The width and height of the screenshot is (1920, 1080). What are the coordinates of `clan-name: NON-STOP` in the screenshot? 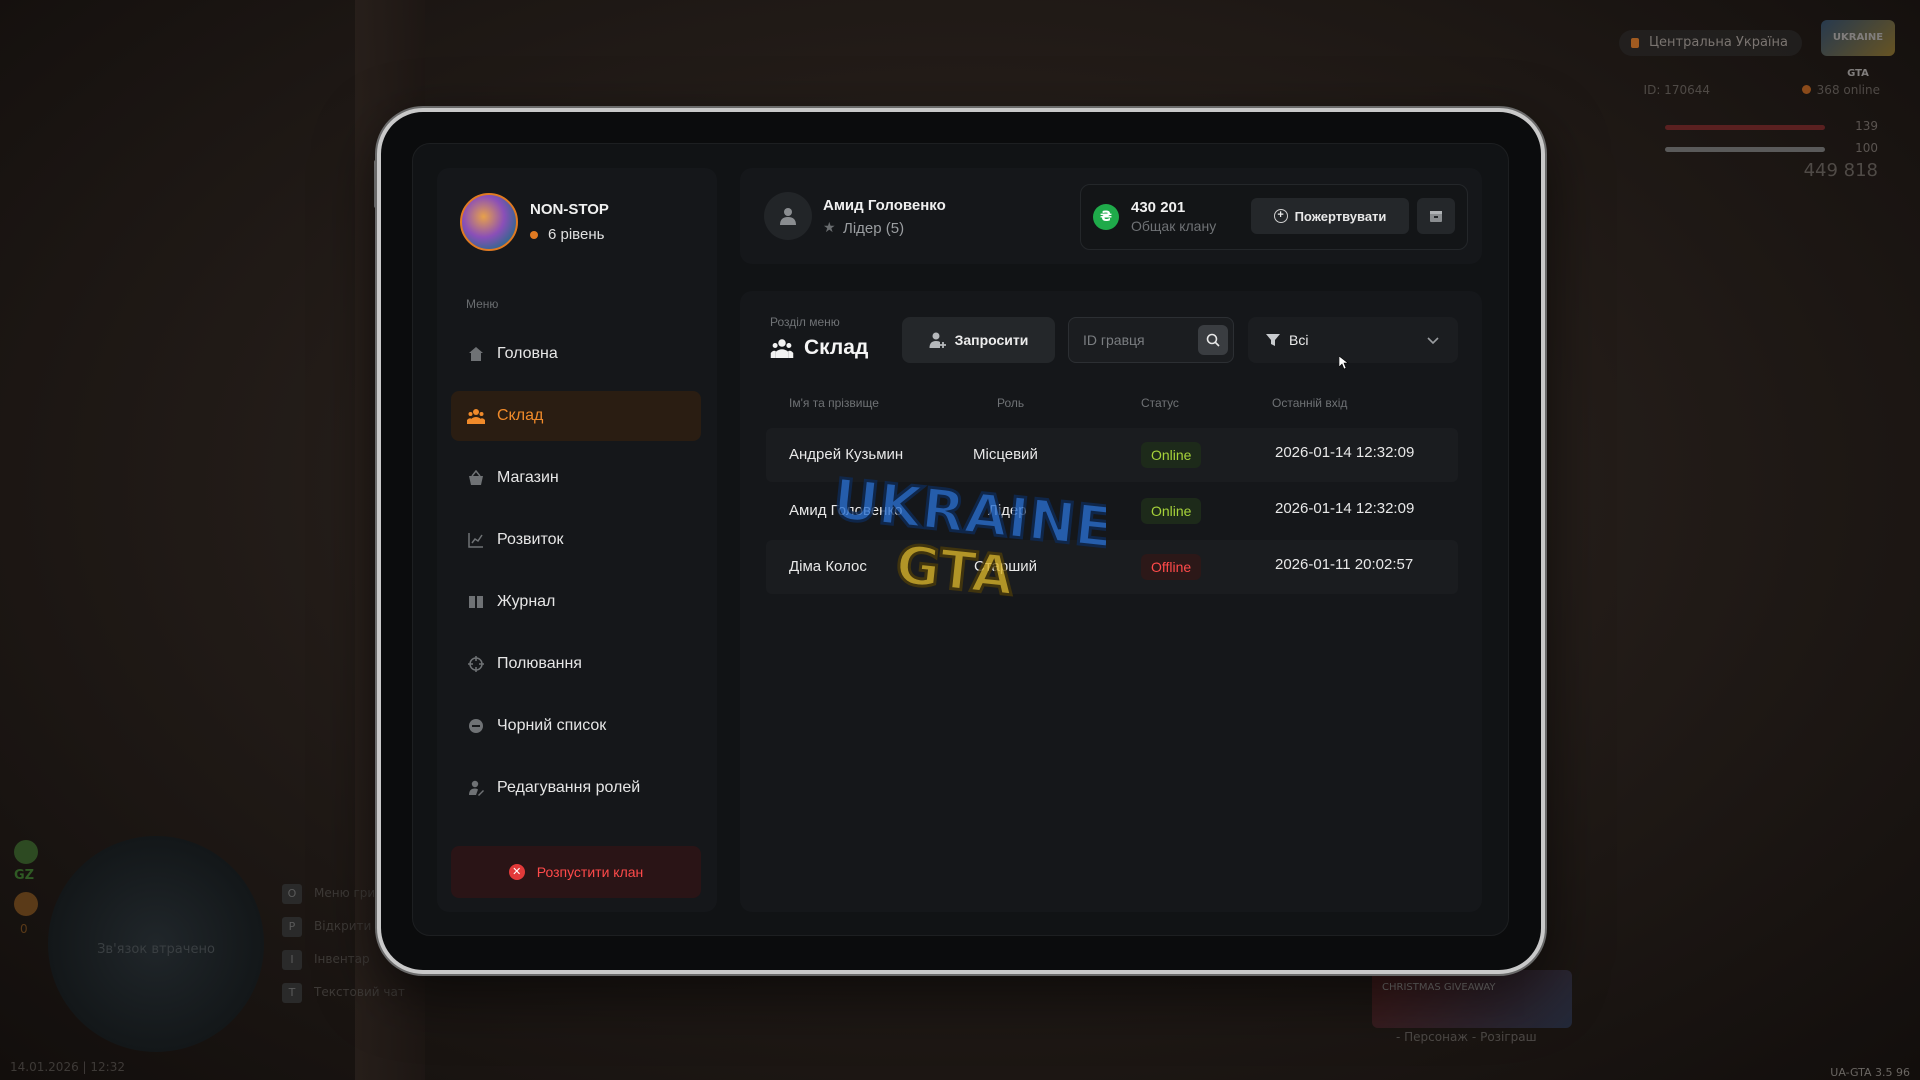 It's located at (569, 209).